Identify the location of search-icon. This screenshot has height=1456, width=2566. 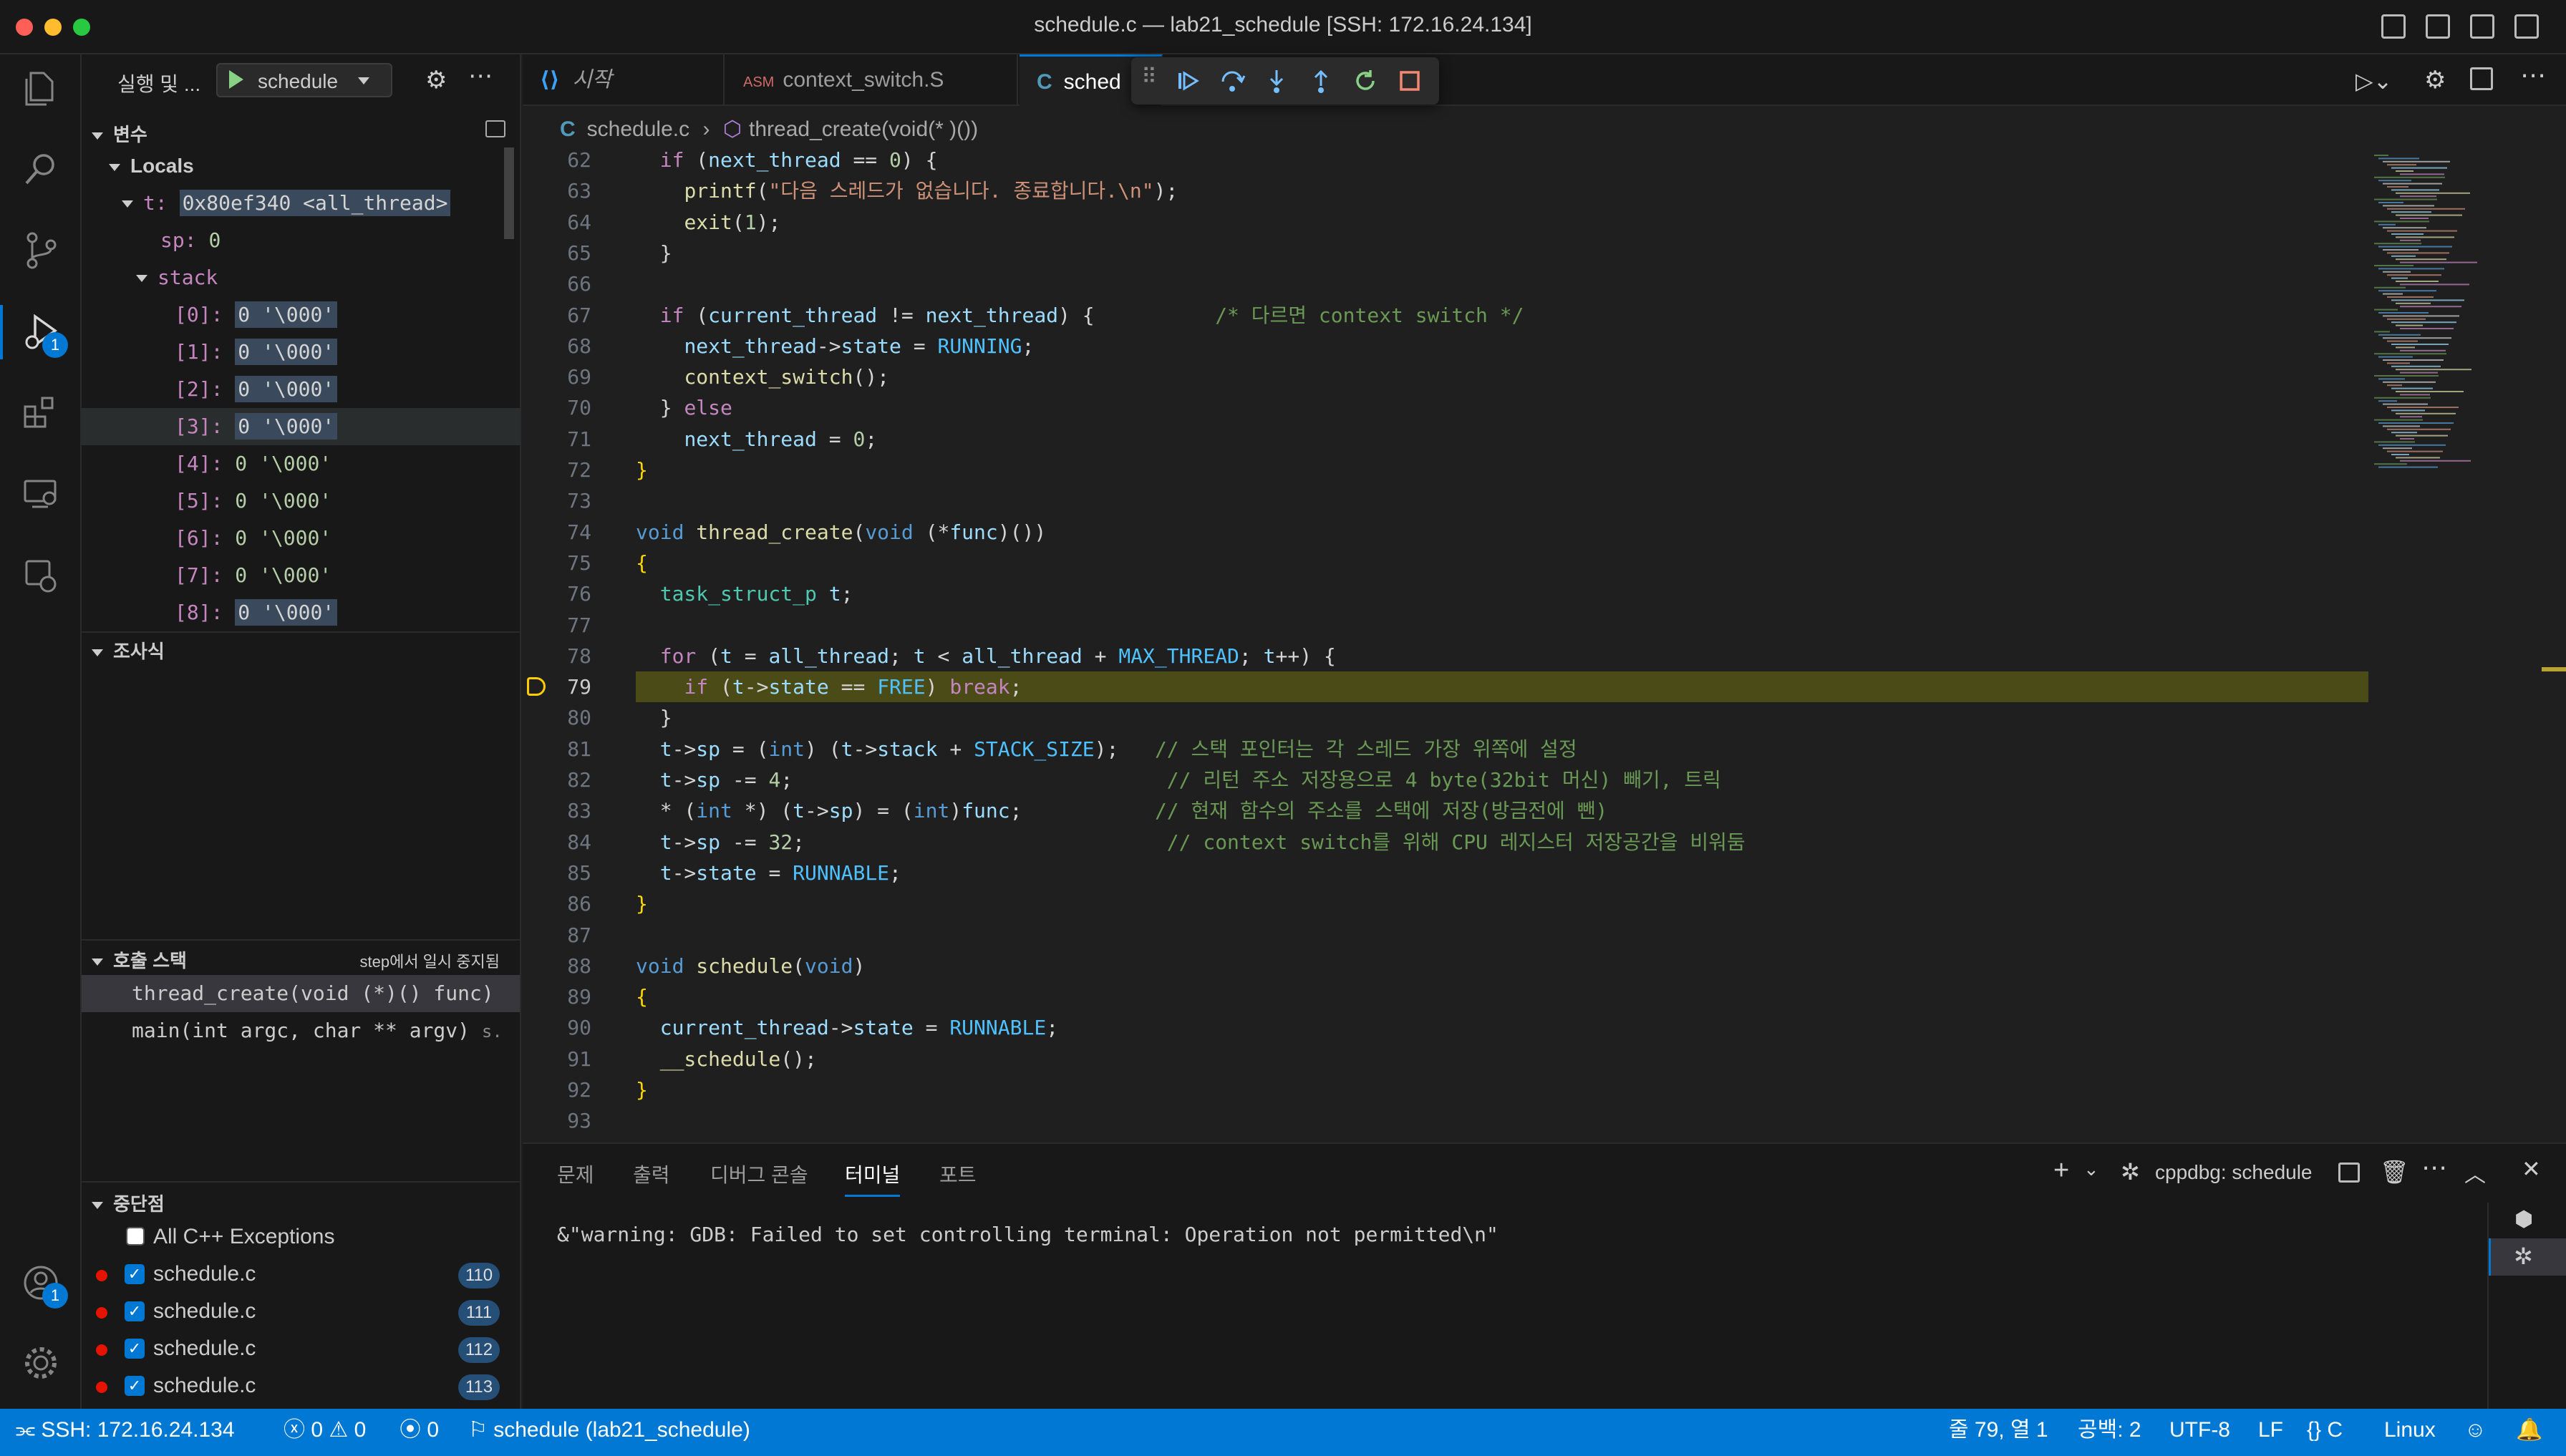
(40, 168).